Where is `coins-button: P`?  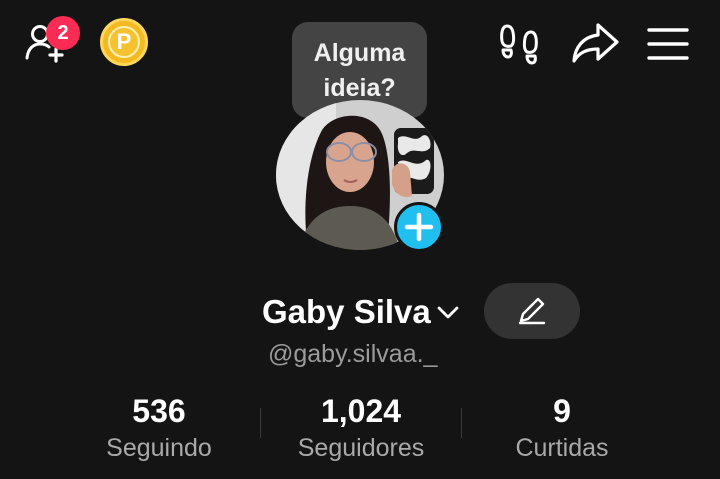 coins-button: P is located at coordinates (124, 42).